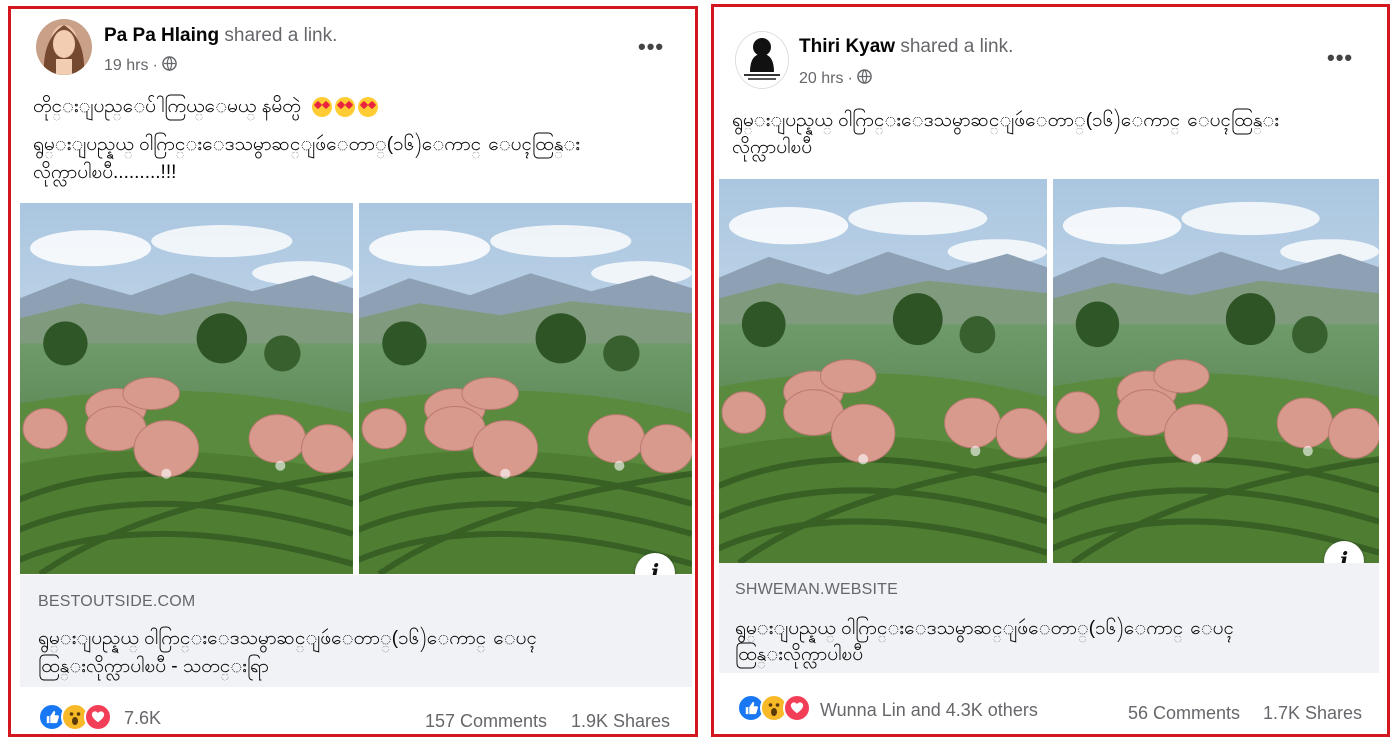 This screenshot has height=743, width=1392. Describe the element at coordinates (126, 66) in the screenshot. I see `post-time: 19 hrs` at that location.